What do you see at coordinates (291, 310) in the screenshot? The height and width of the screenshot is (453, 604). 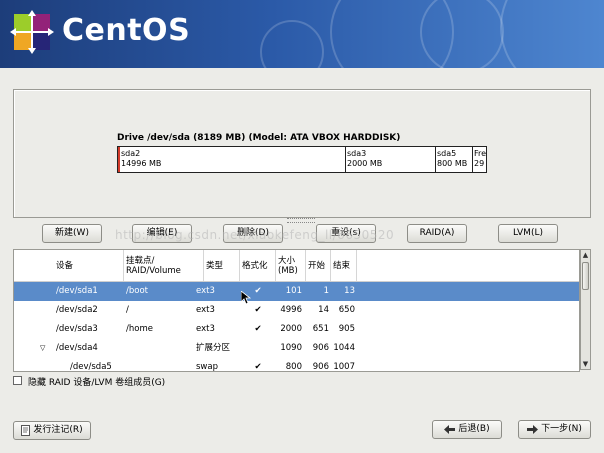 I see `cell-size: 4996` at bounding box center [291, 310].